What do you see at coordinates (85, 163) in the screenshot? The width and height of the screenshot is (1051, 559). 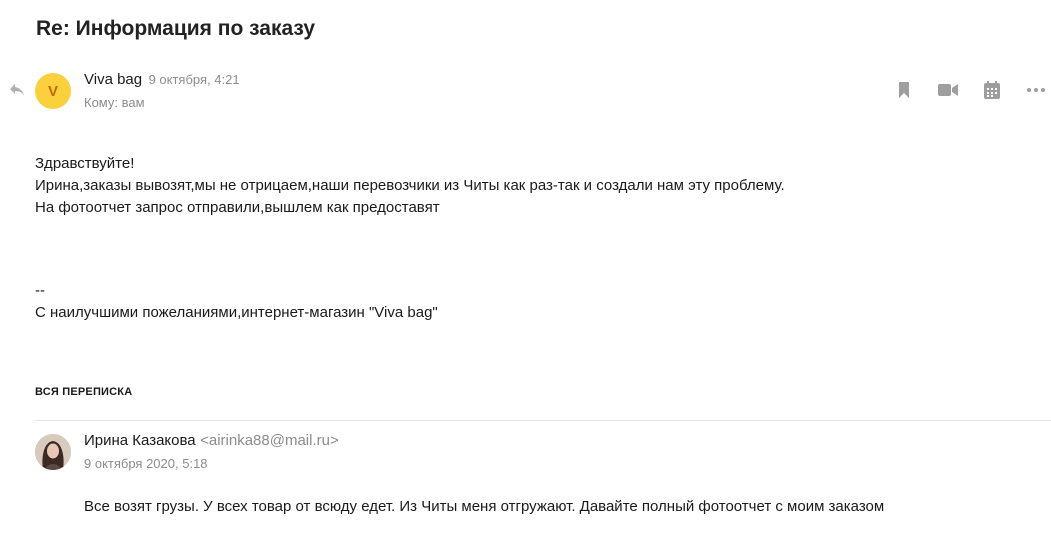 I see `body-line: Здравствуйте!` at bounding box center [85, 163].